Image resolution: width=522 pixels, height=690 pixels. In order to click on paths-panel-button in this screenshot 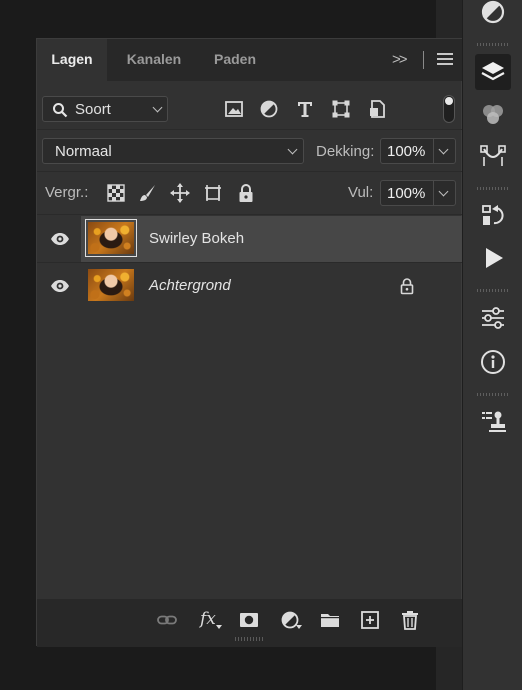, I will do `click(493, 156)`.